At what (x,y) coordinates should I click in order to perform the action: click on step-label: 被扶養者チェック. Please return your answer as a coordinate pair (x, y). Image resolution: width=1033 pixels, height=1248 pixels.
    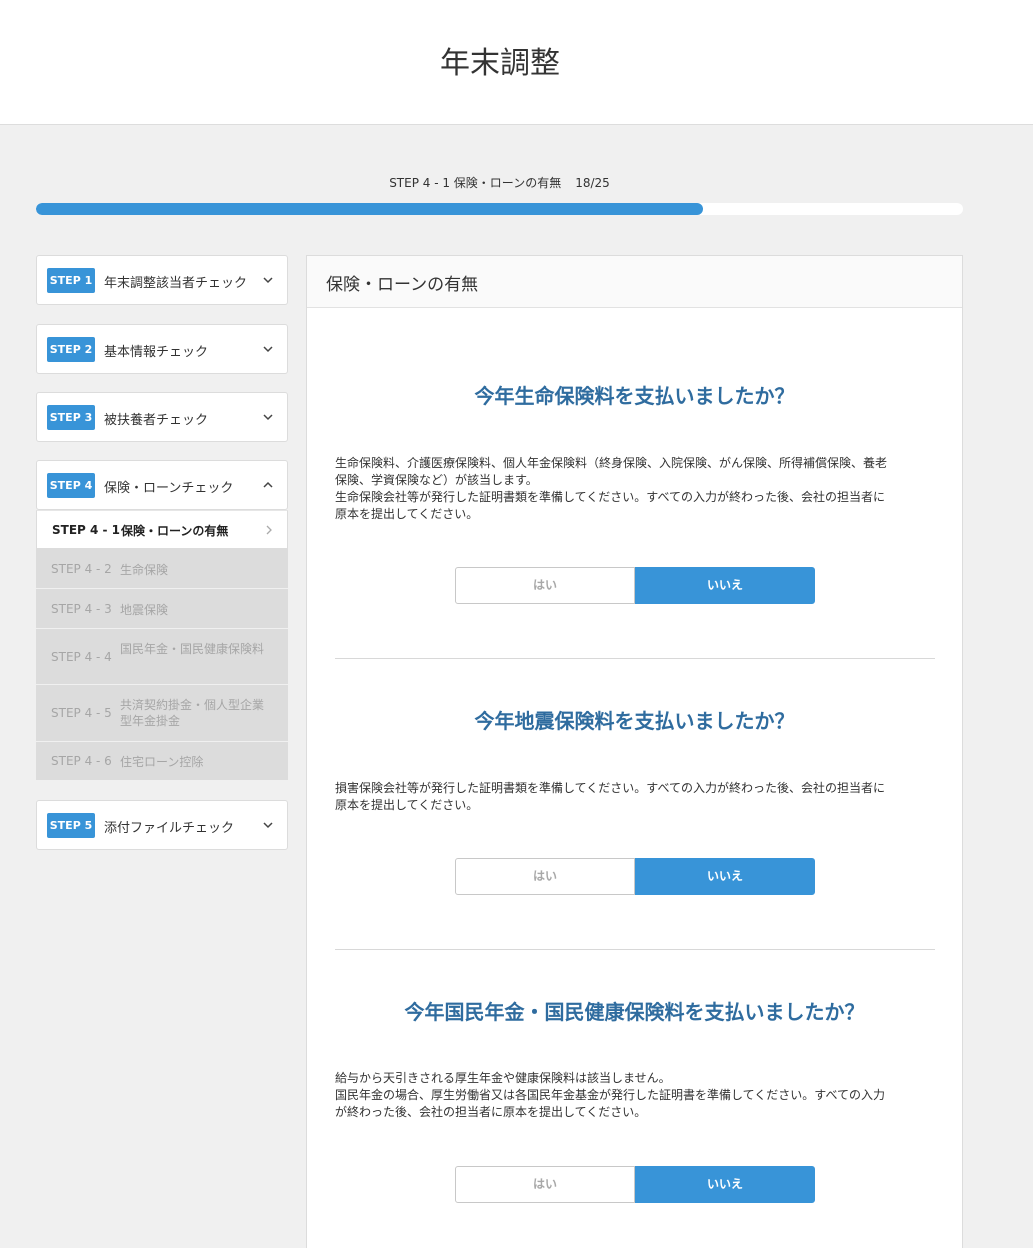
    Looking at the image, I should click on (156, 420).